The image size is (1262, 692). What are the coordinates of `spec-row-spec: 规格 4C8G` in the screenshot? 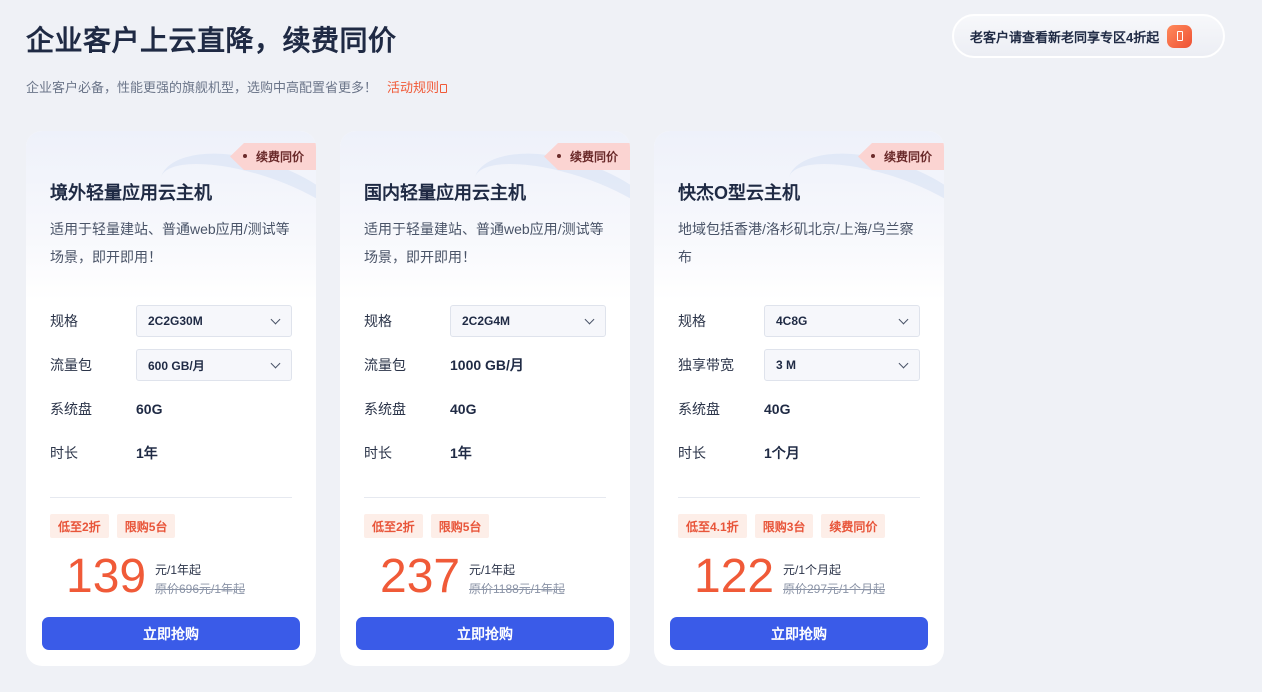 It's located at (799, 321).